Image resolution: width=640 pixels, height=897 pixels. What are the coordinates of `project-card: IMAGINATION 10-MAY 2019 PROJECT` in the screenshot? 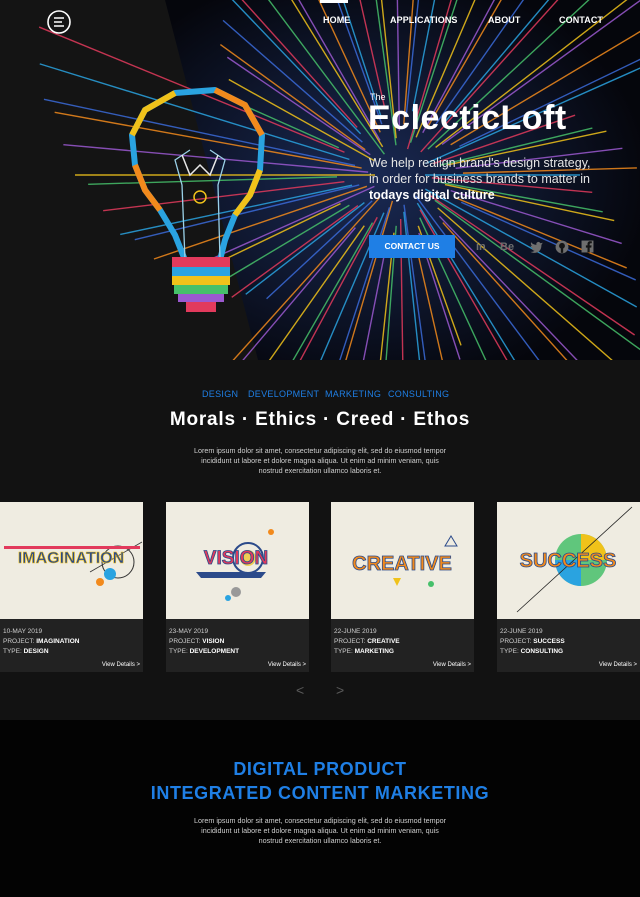 It's located at (71, 587).